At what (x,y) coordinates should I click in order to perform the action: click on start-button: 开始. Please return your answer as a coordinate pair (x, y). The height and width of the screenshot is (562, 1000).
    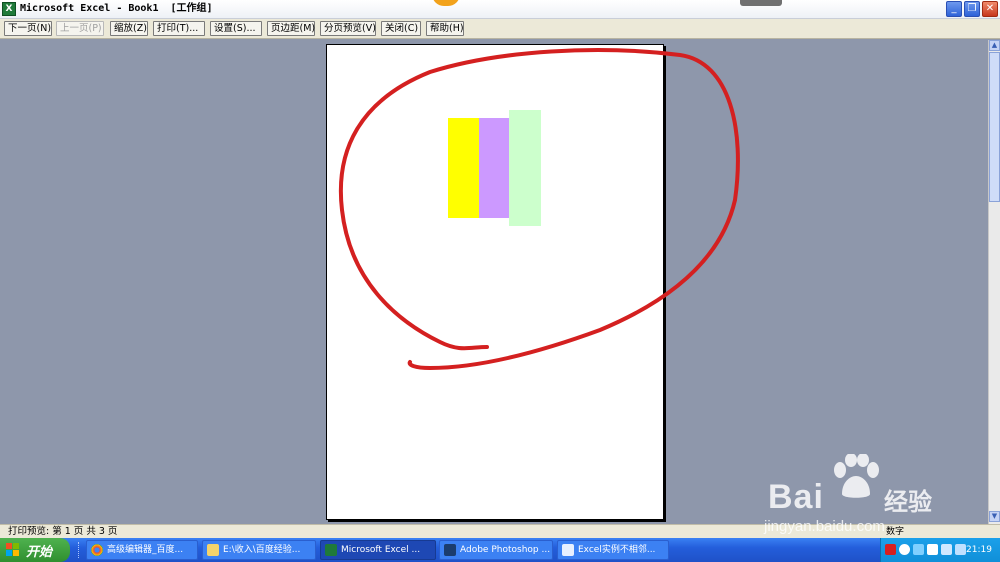
    Looking at the image, I should click on (35, 550).